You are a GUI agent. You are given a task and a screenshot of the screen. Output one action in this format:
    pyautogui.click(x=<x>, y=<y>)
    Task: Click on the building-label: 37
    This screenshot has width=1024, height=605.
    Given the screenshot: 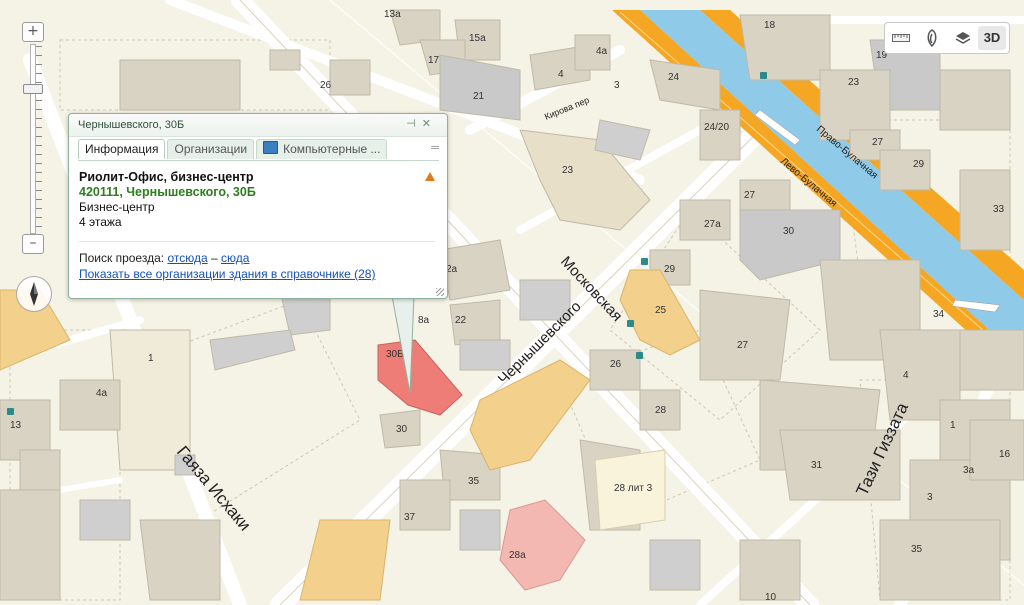 What is the action you would take?
    pyautogui.click(x=410, y=517)
    